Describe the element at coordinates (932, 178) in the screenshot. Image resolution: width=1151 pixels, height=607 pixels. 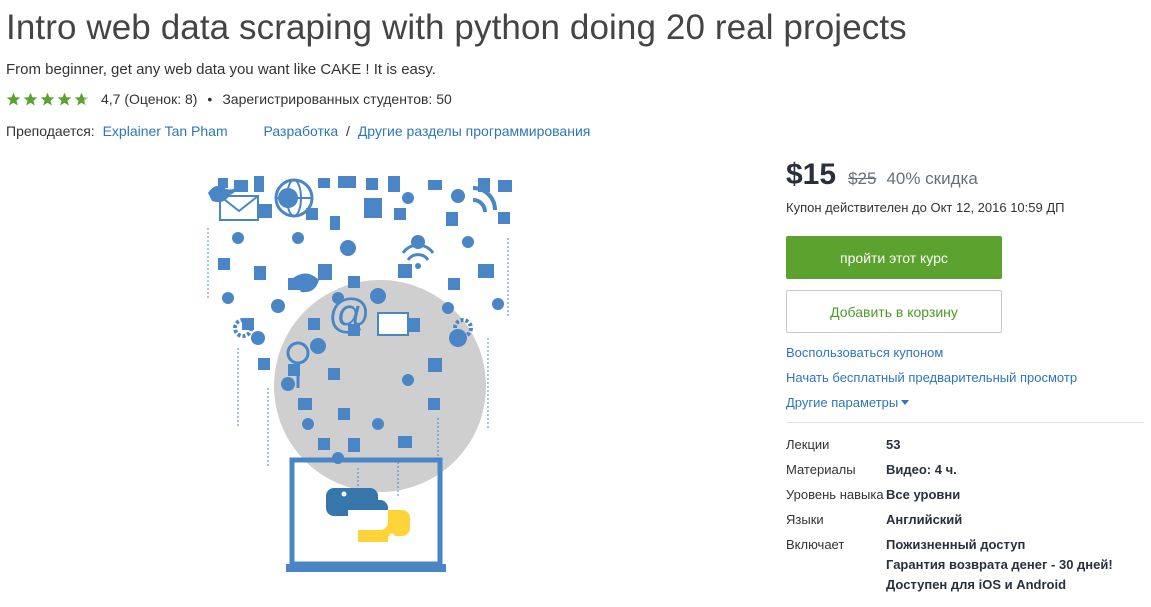
I see `discount-label: 40% скидка` at that location.